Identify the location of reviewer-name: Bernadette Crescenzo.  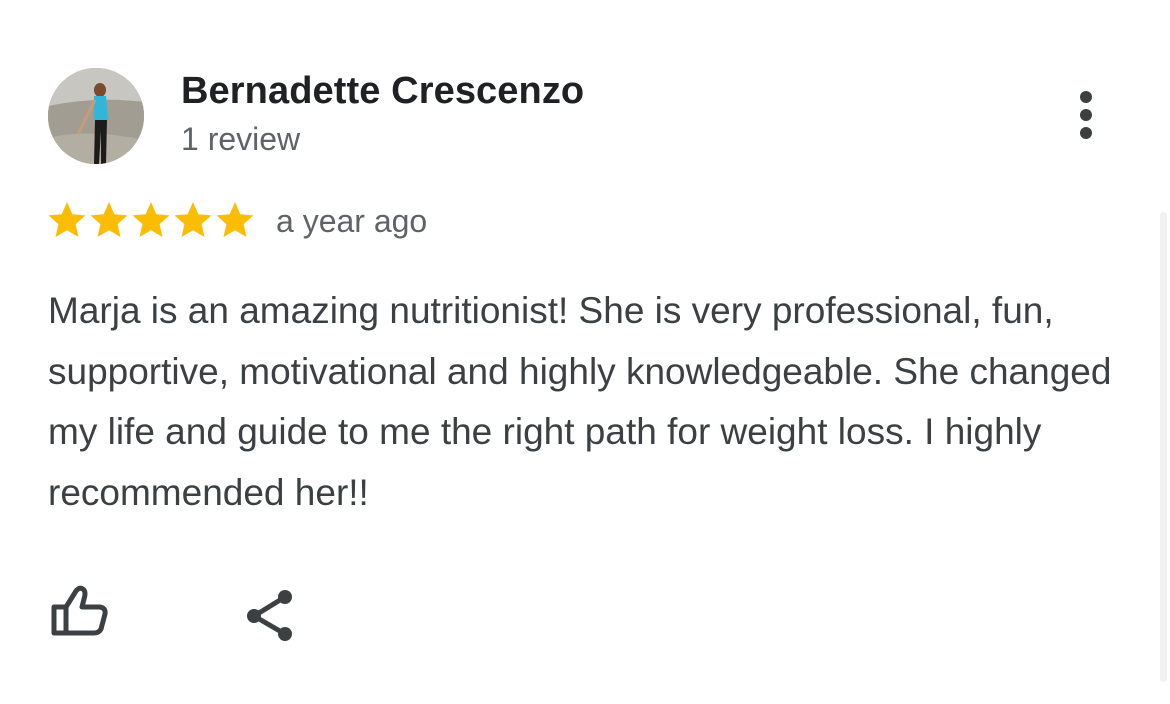
(382, 91).